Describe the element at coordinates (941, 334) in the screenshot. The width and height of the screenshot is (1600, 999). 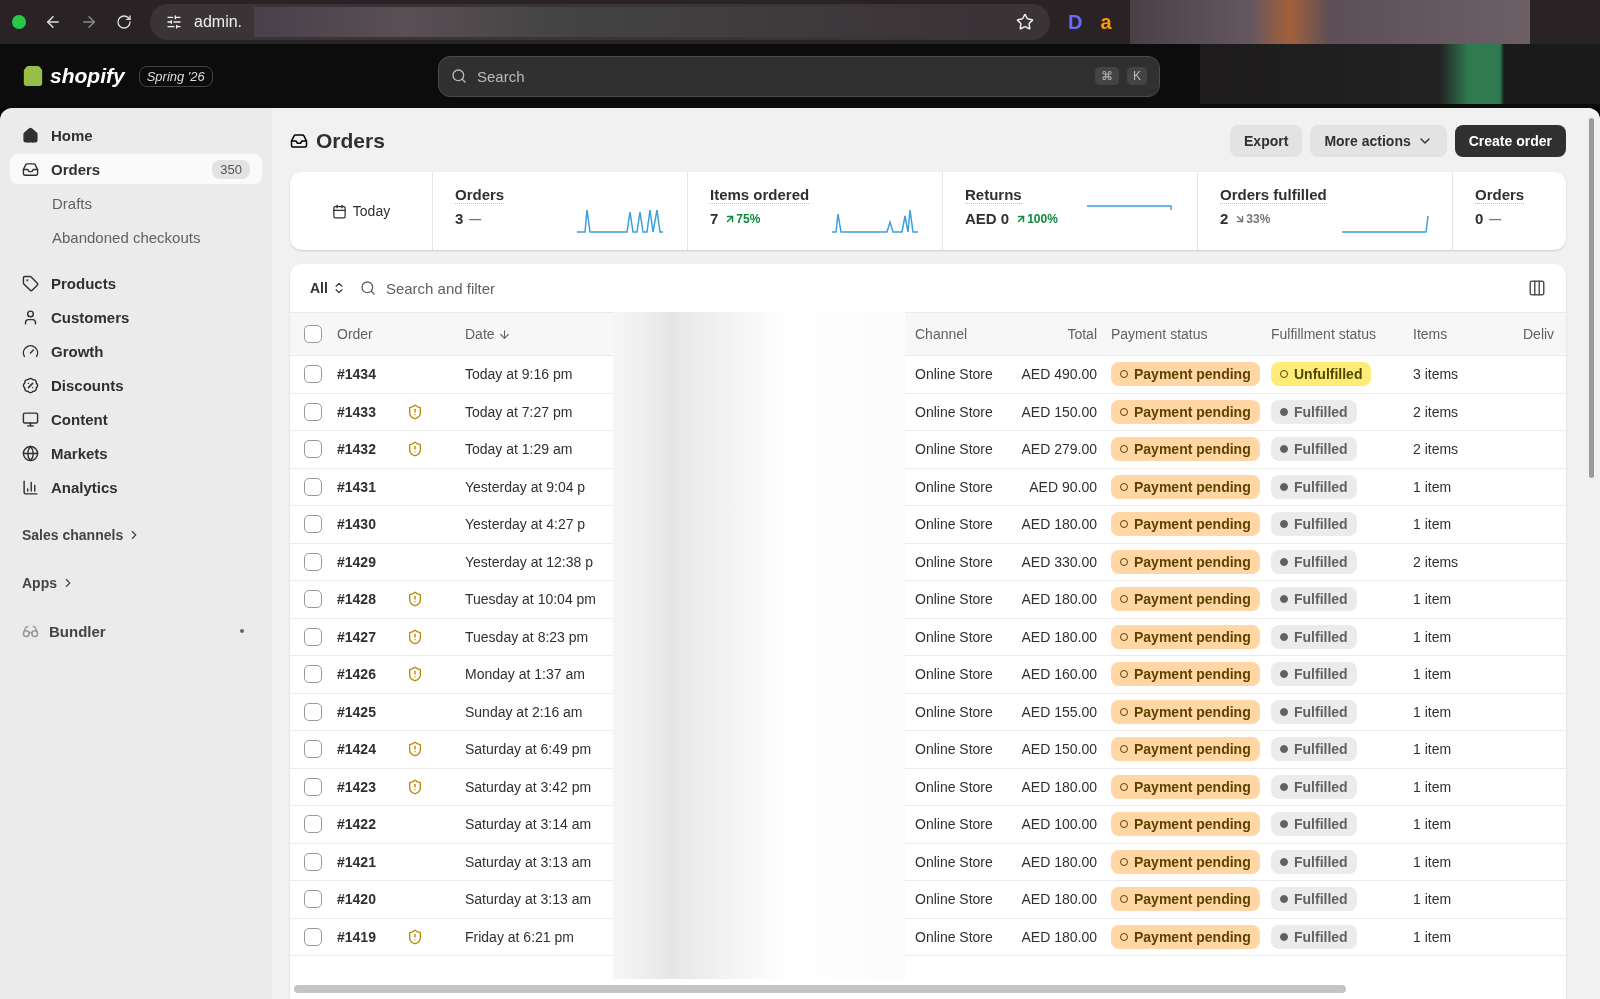
I see `column-header: Channel` at that location.